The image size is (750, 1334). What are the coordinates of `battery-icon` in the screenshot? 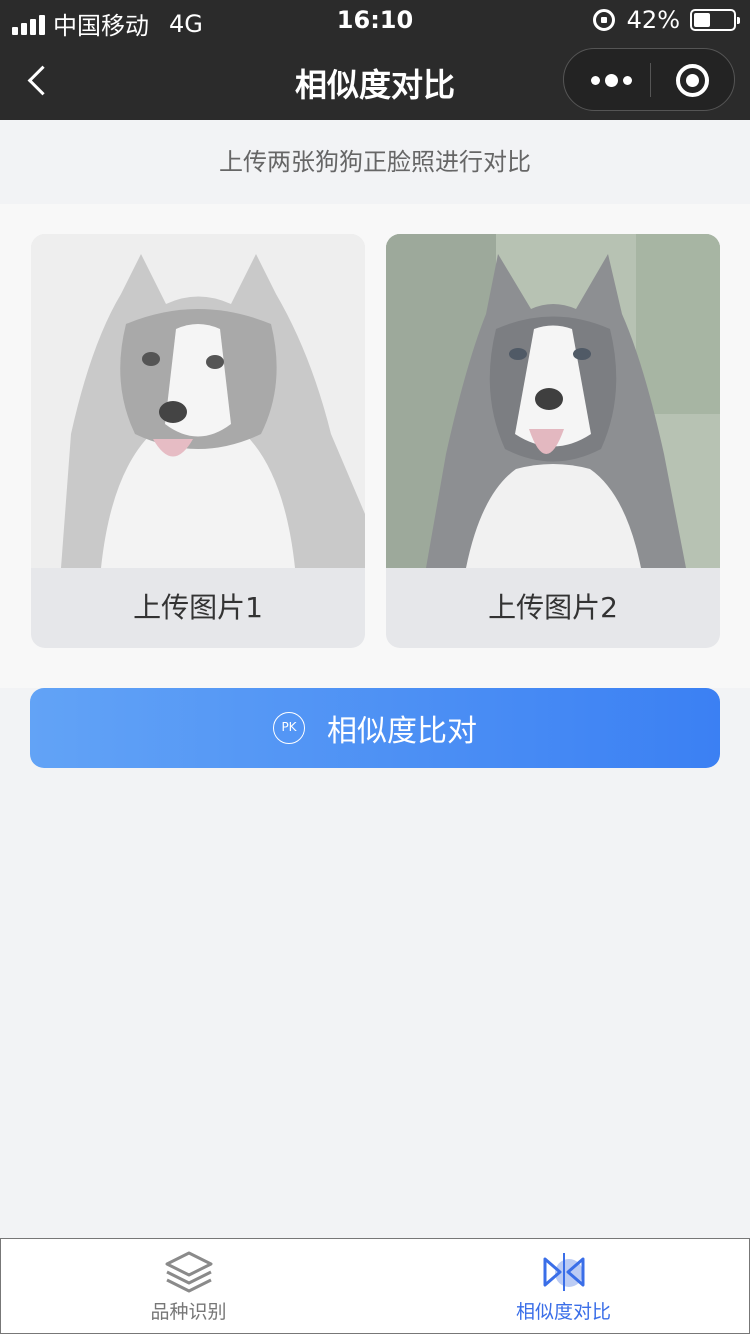 It's located at (715, 20).